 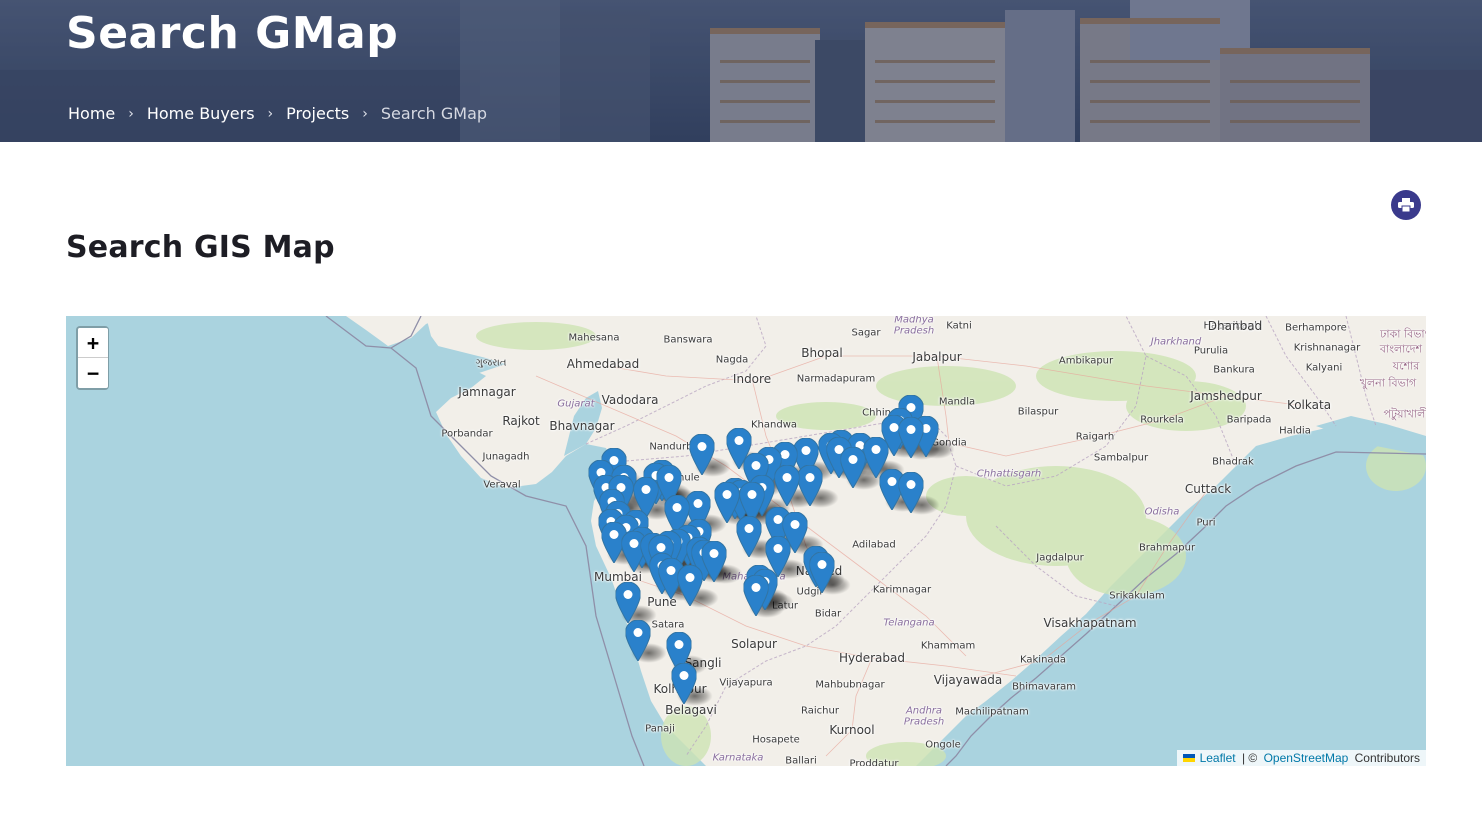 What do you see at coordinates (1309, 405) in the screenshot?
I see `map-place-label: Kolkata` at bounding box center [1309, 405].